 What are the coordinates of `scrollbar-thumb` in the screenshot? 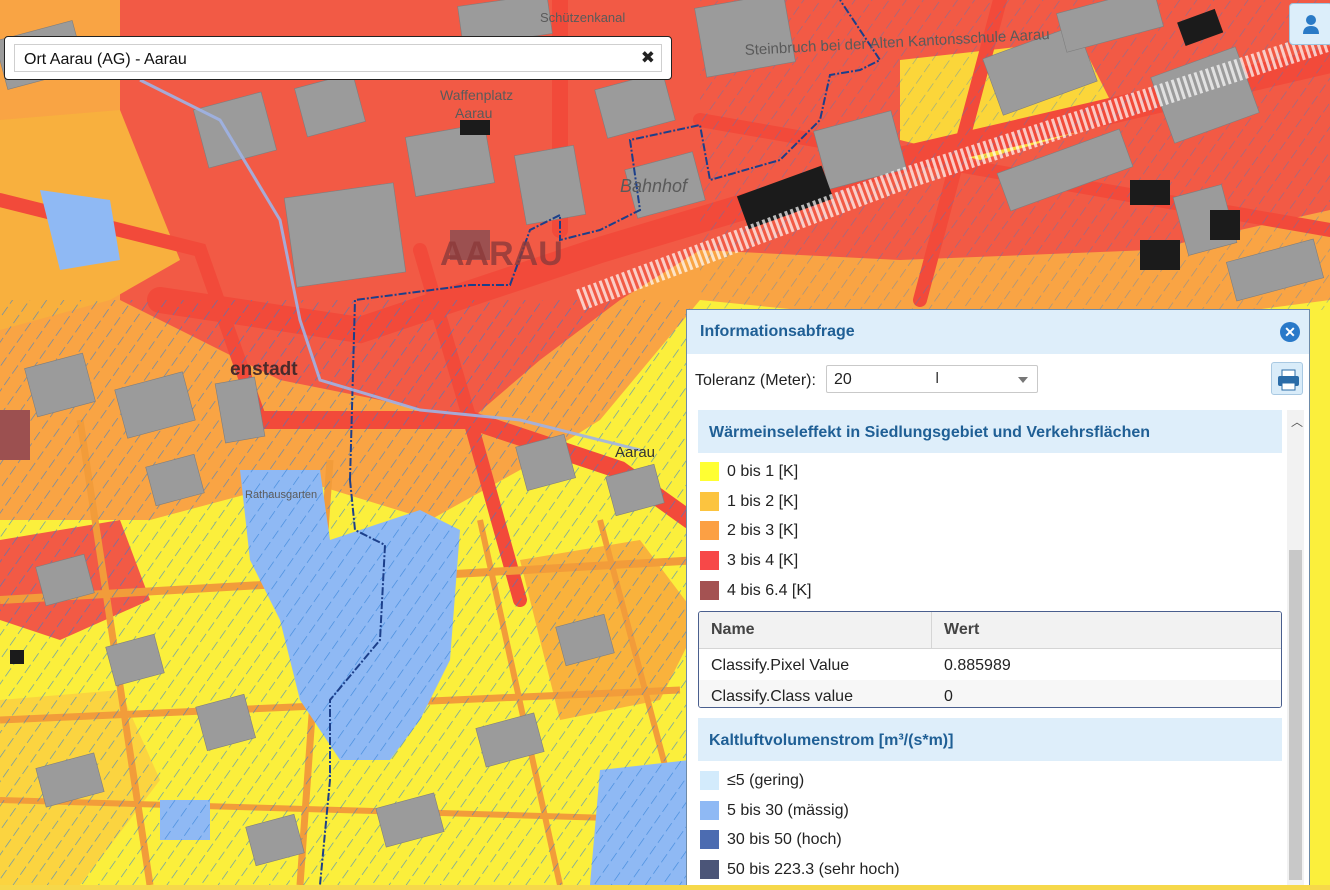 It's located at (1295, 715).